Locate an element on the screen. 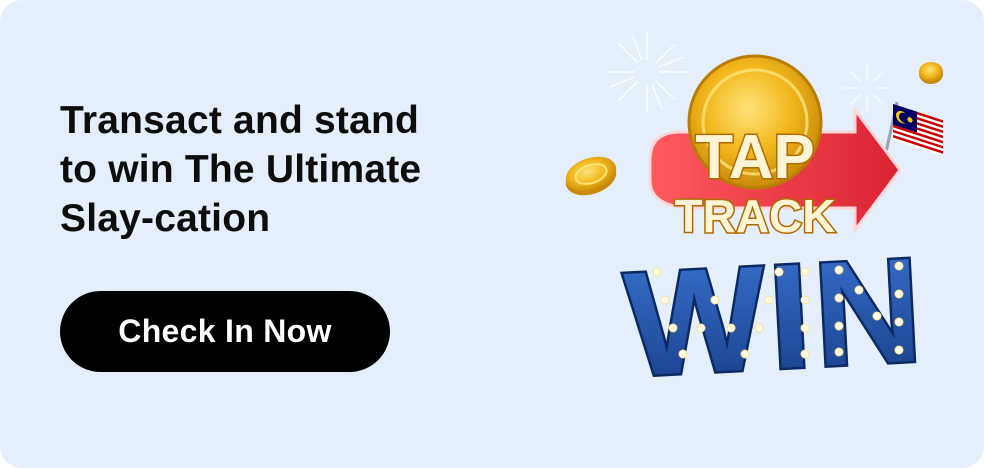 Image resolution: width=984 pixels, height=468 pixels. headline-line-2: to win The Ultimate is located at coordinates (241, 169).